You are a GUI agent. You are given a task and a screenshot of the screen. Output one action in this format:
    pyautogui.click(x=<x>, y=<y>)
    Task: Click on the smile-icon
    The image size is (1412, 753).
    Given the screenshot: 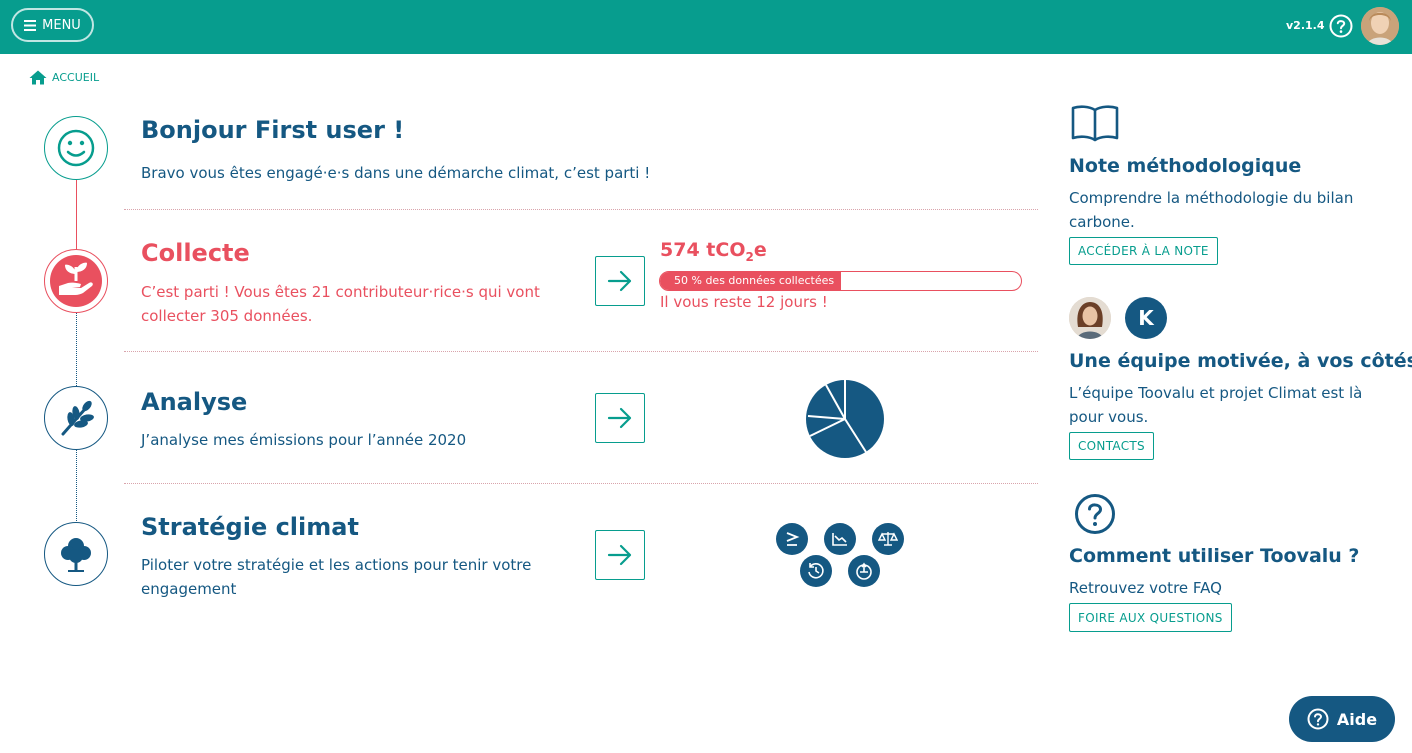 What is the action you would take?
    pyautogui.click(x=76, y=148)
    